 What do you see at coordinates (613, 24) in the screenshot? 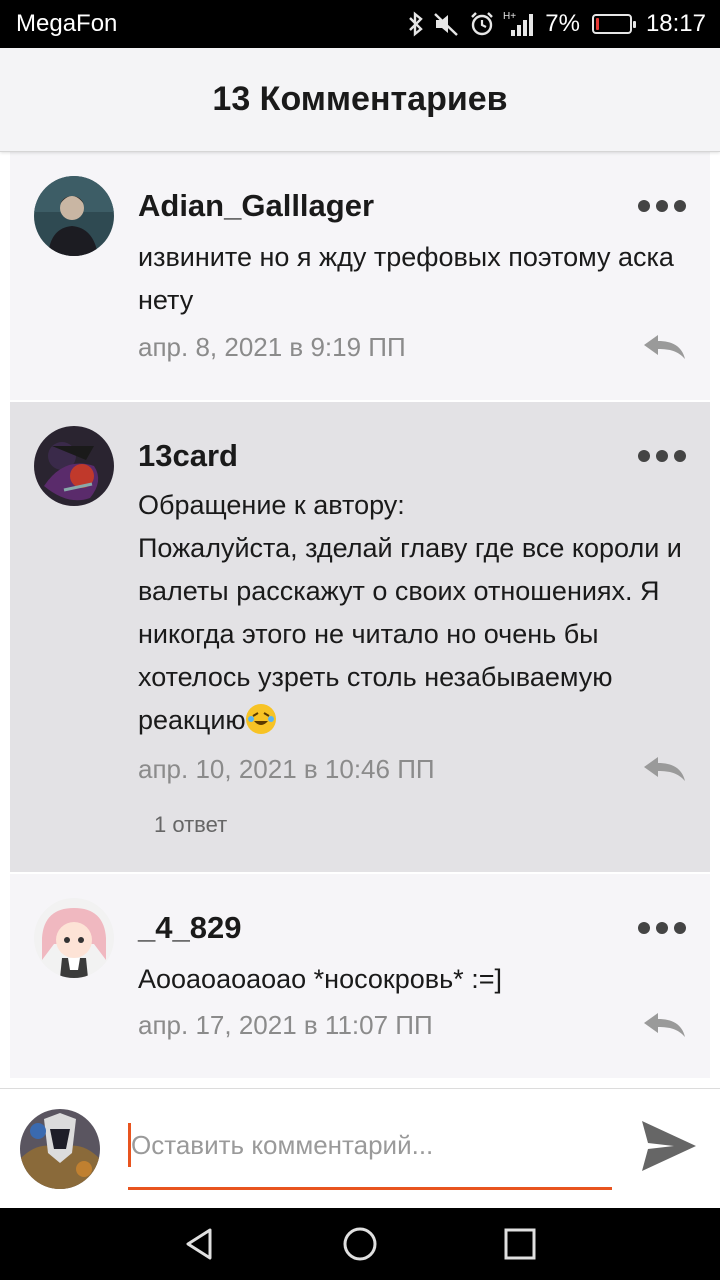
I see `battery-icon` at bounding box center [613, 24].